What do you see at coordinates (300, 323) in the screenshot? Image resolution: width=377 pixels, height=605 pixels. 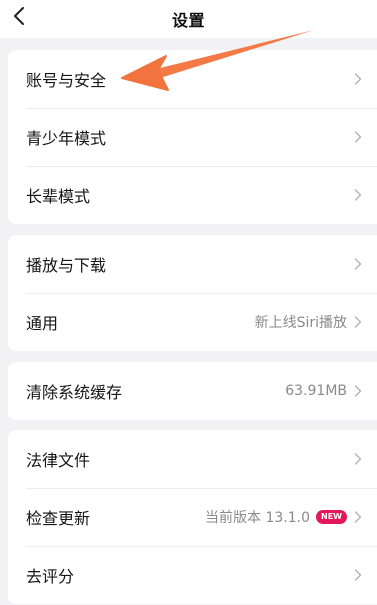 I see `settings-item-value: 新上线Siri播放` at bounding box center [300, 323].